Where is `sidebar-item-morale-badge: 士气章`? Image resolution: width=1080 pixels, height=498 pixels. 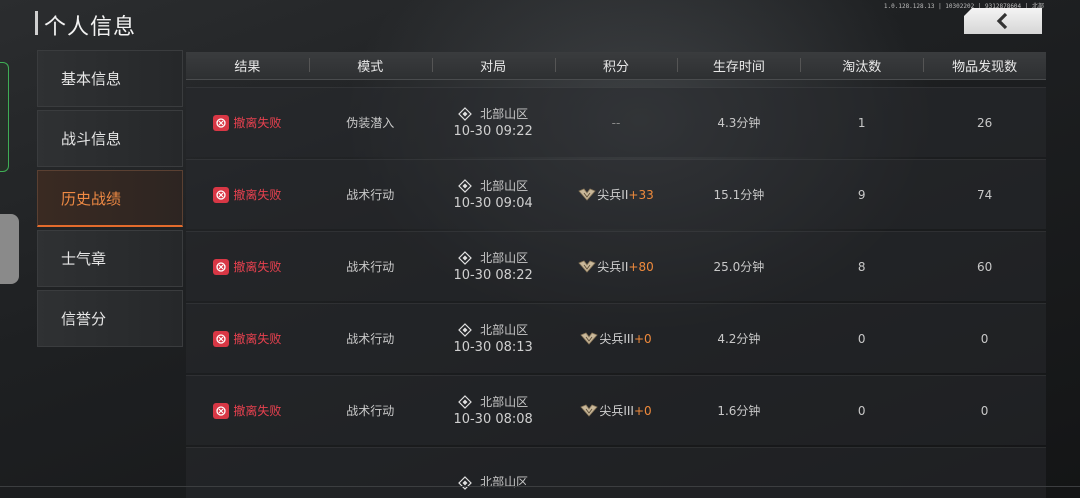 sidebar-item-morale-badge: 士气章 is located at coordinates (110, 258).